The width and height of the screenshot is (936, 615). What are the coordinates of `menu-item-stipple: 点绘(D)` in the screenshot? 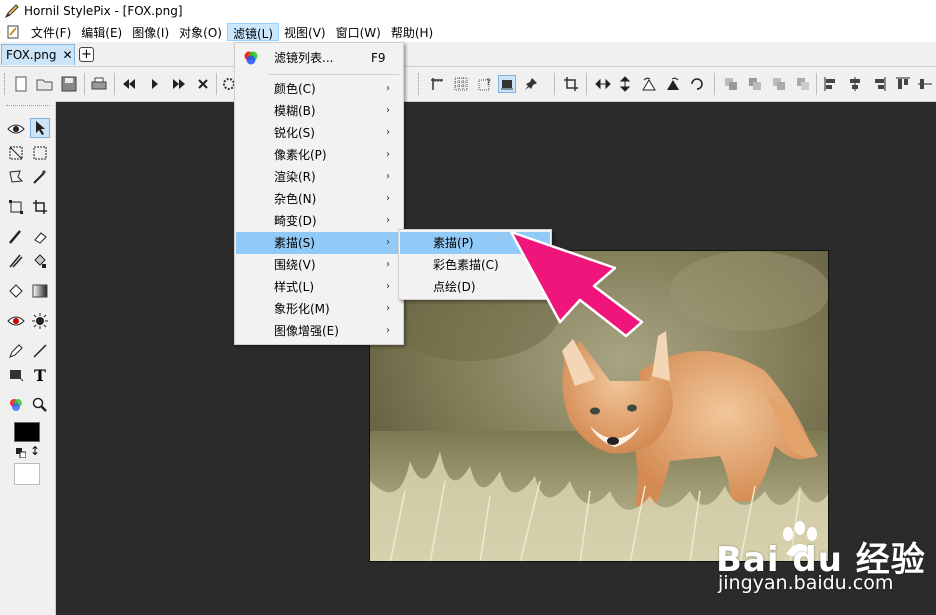 It's located at (475, 287).